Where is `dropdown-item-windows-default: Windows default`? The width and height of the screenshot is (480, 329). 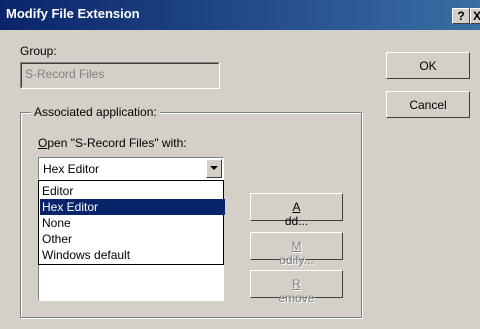 dropdown-item-windows-default: Windows default is located at coordinates (132, 255).